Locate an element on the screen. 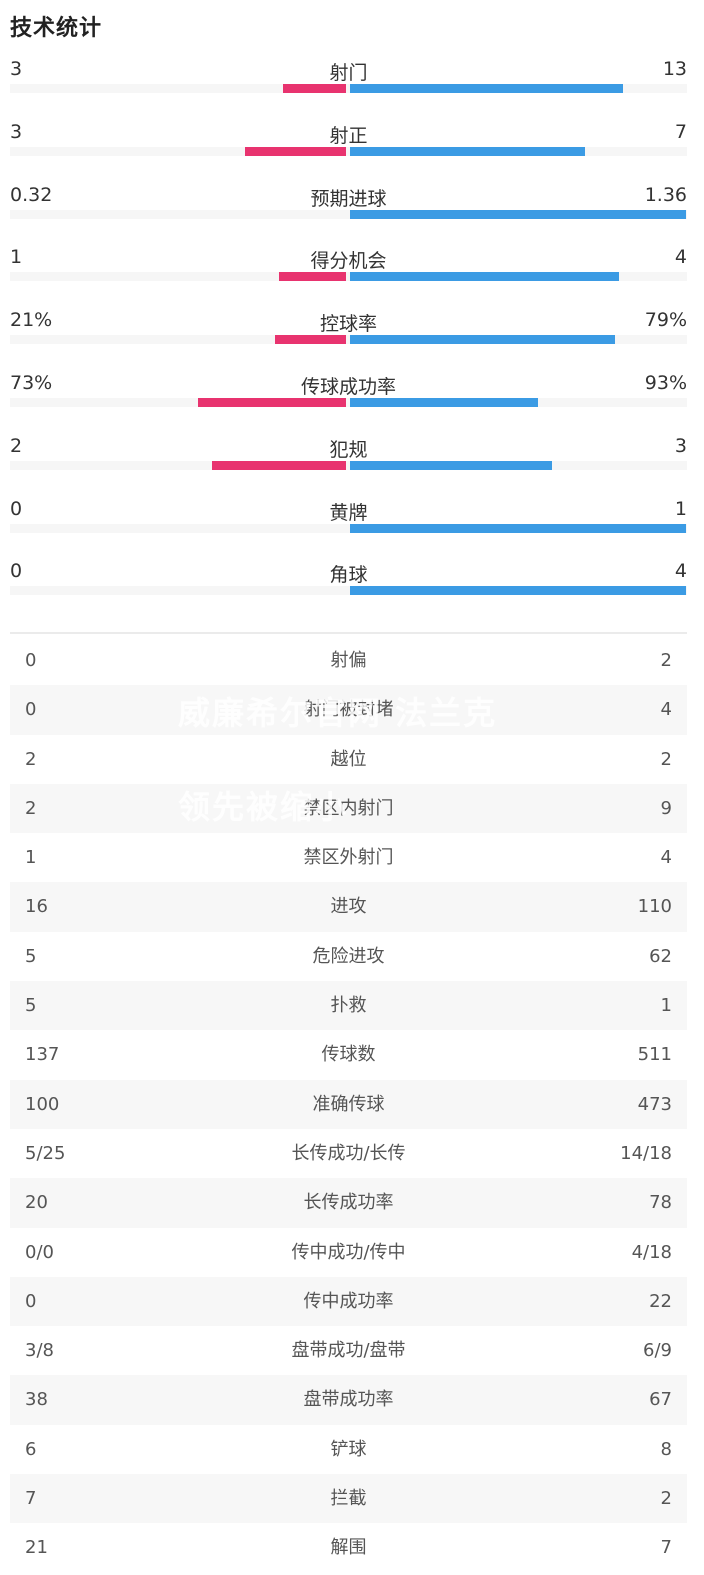 The image size is (704, 1575). table-row: 0 射门被封堵 4 is located at coordinates (348, 710).